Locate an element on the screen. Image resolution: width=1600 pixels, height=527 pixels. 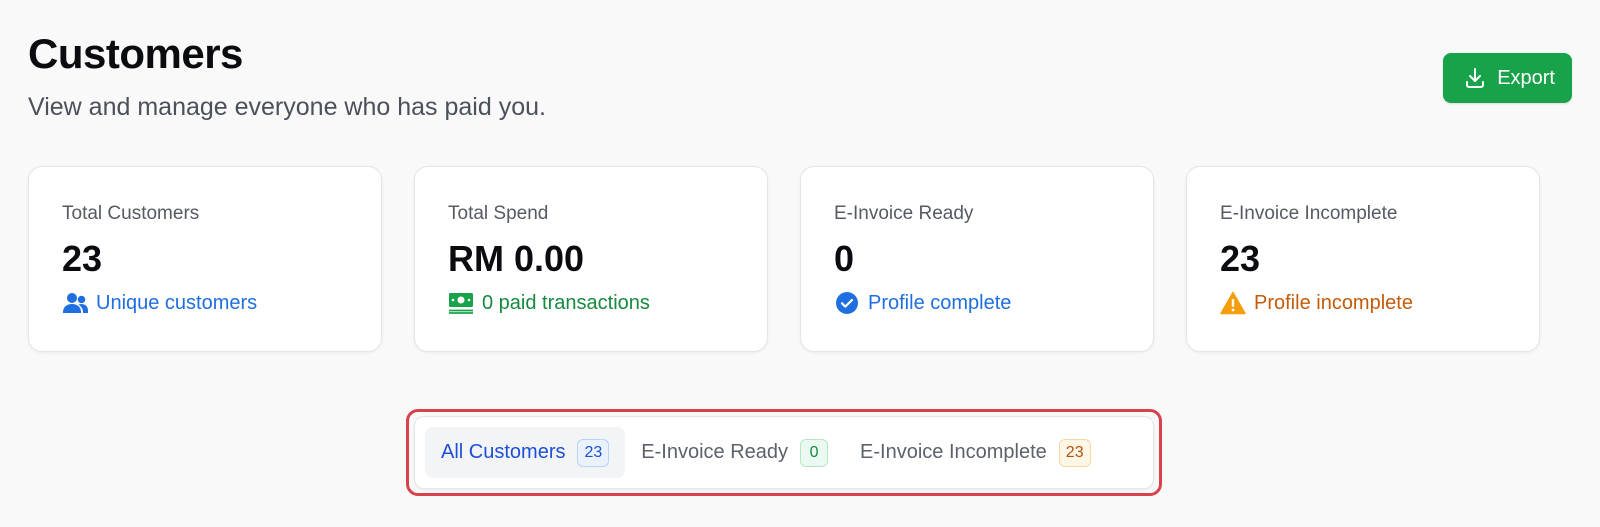
card-label: Total Customers is located at coordinates (131, 213).